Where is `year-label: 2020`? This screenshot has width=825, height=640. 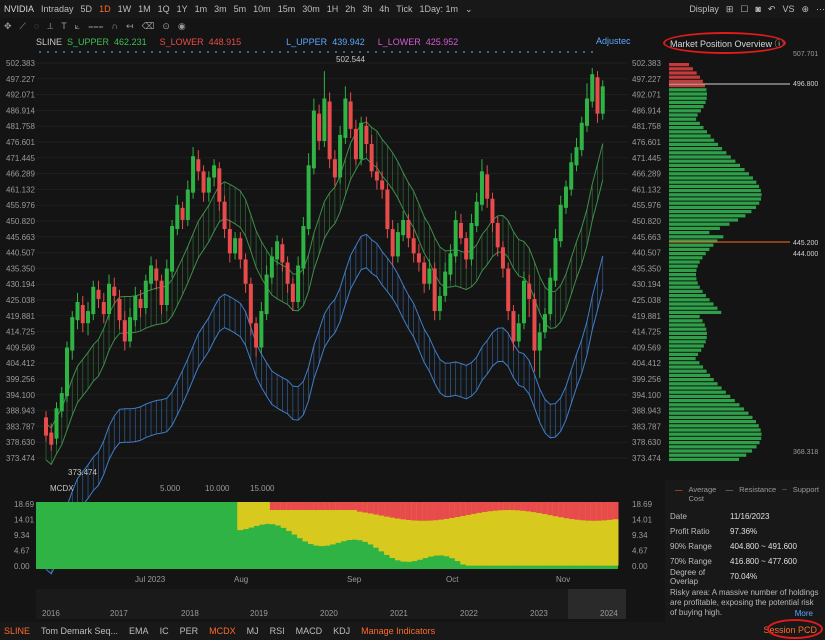 year-label: 2020 is located at coordinates (329, 613).